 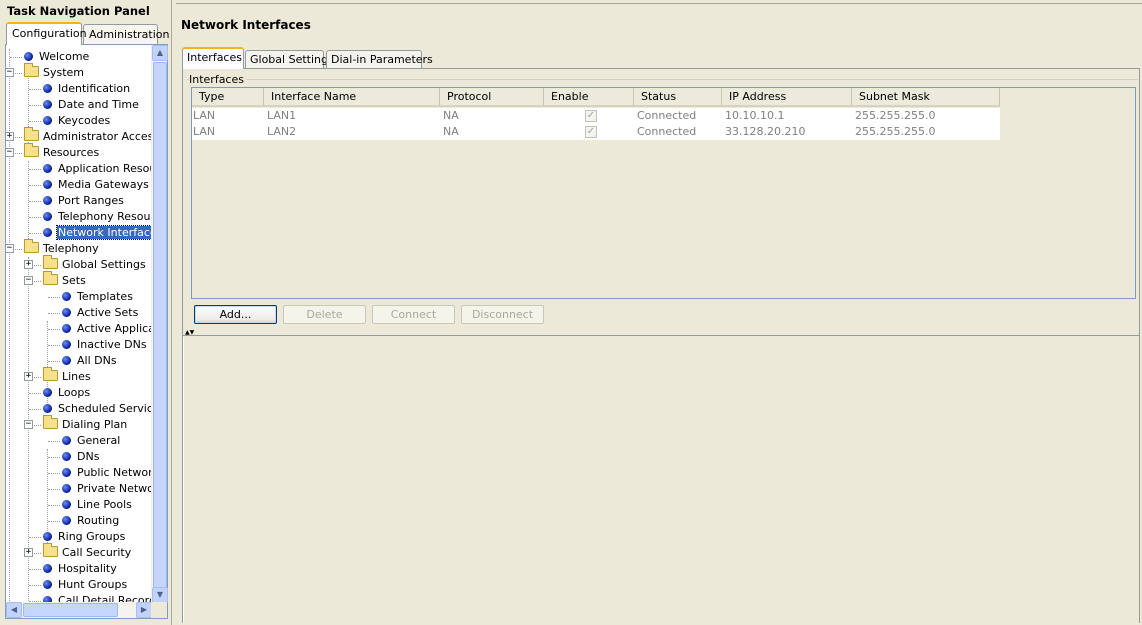 What do you see at coordinates (65, 280) in the screenshot?
I see `tree-item-sets: Sets` at bounding box center [65, 280].